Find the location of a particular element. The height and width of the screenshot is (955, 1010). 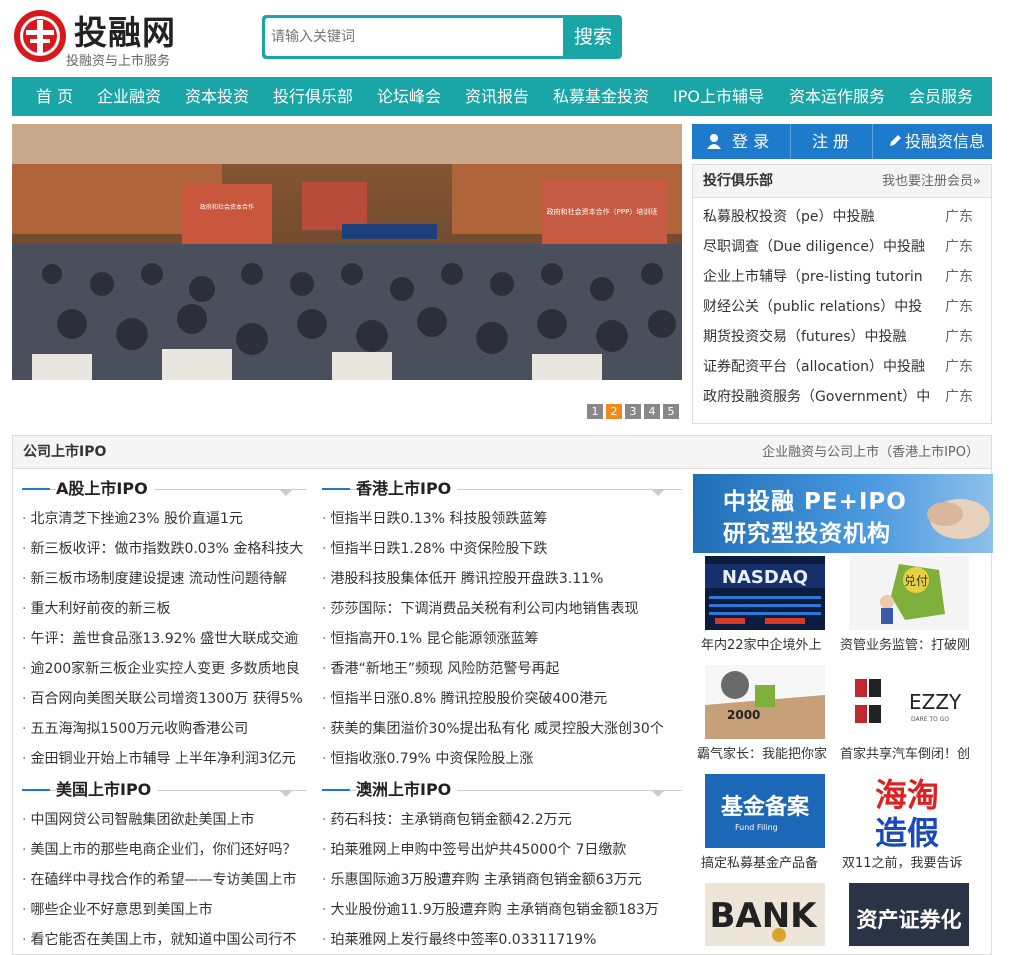

login-bar: 登 录 注 册 投融资信息 is located at coordinates (842, 141).